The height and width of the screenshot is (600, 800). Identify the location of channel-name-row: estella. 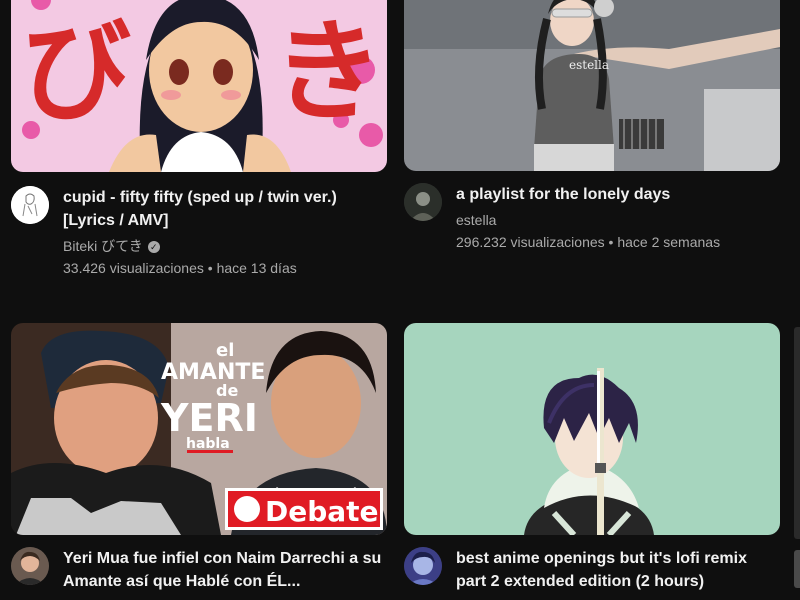
(476, 220).